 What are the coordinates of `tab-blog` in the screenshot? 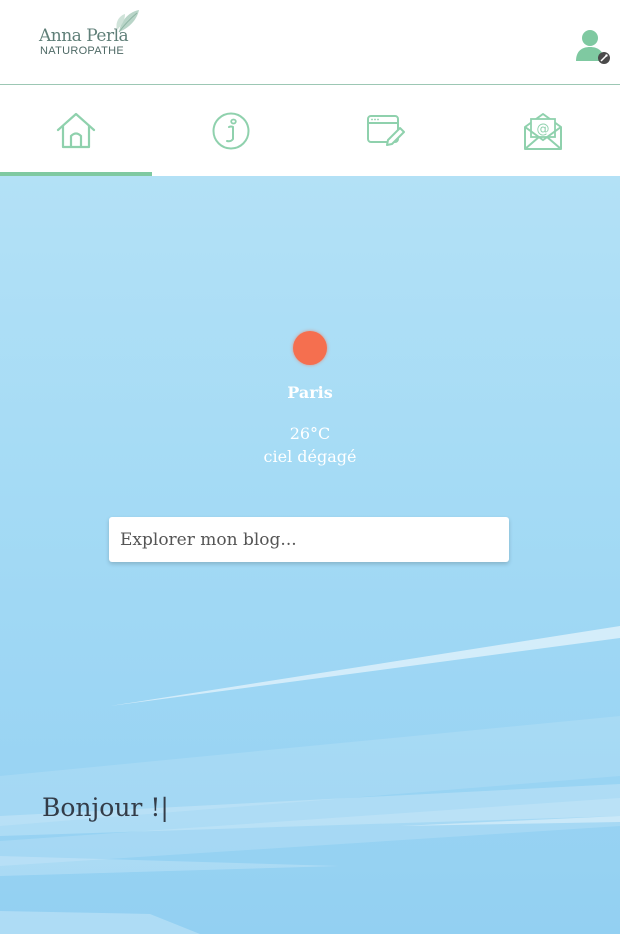 It's located at (386, 131).